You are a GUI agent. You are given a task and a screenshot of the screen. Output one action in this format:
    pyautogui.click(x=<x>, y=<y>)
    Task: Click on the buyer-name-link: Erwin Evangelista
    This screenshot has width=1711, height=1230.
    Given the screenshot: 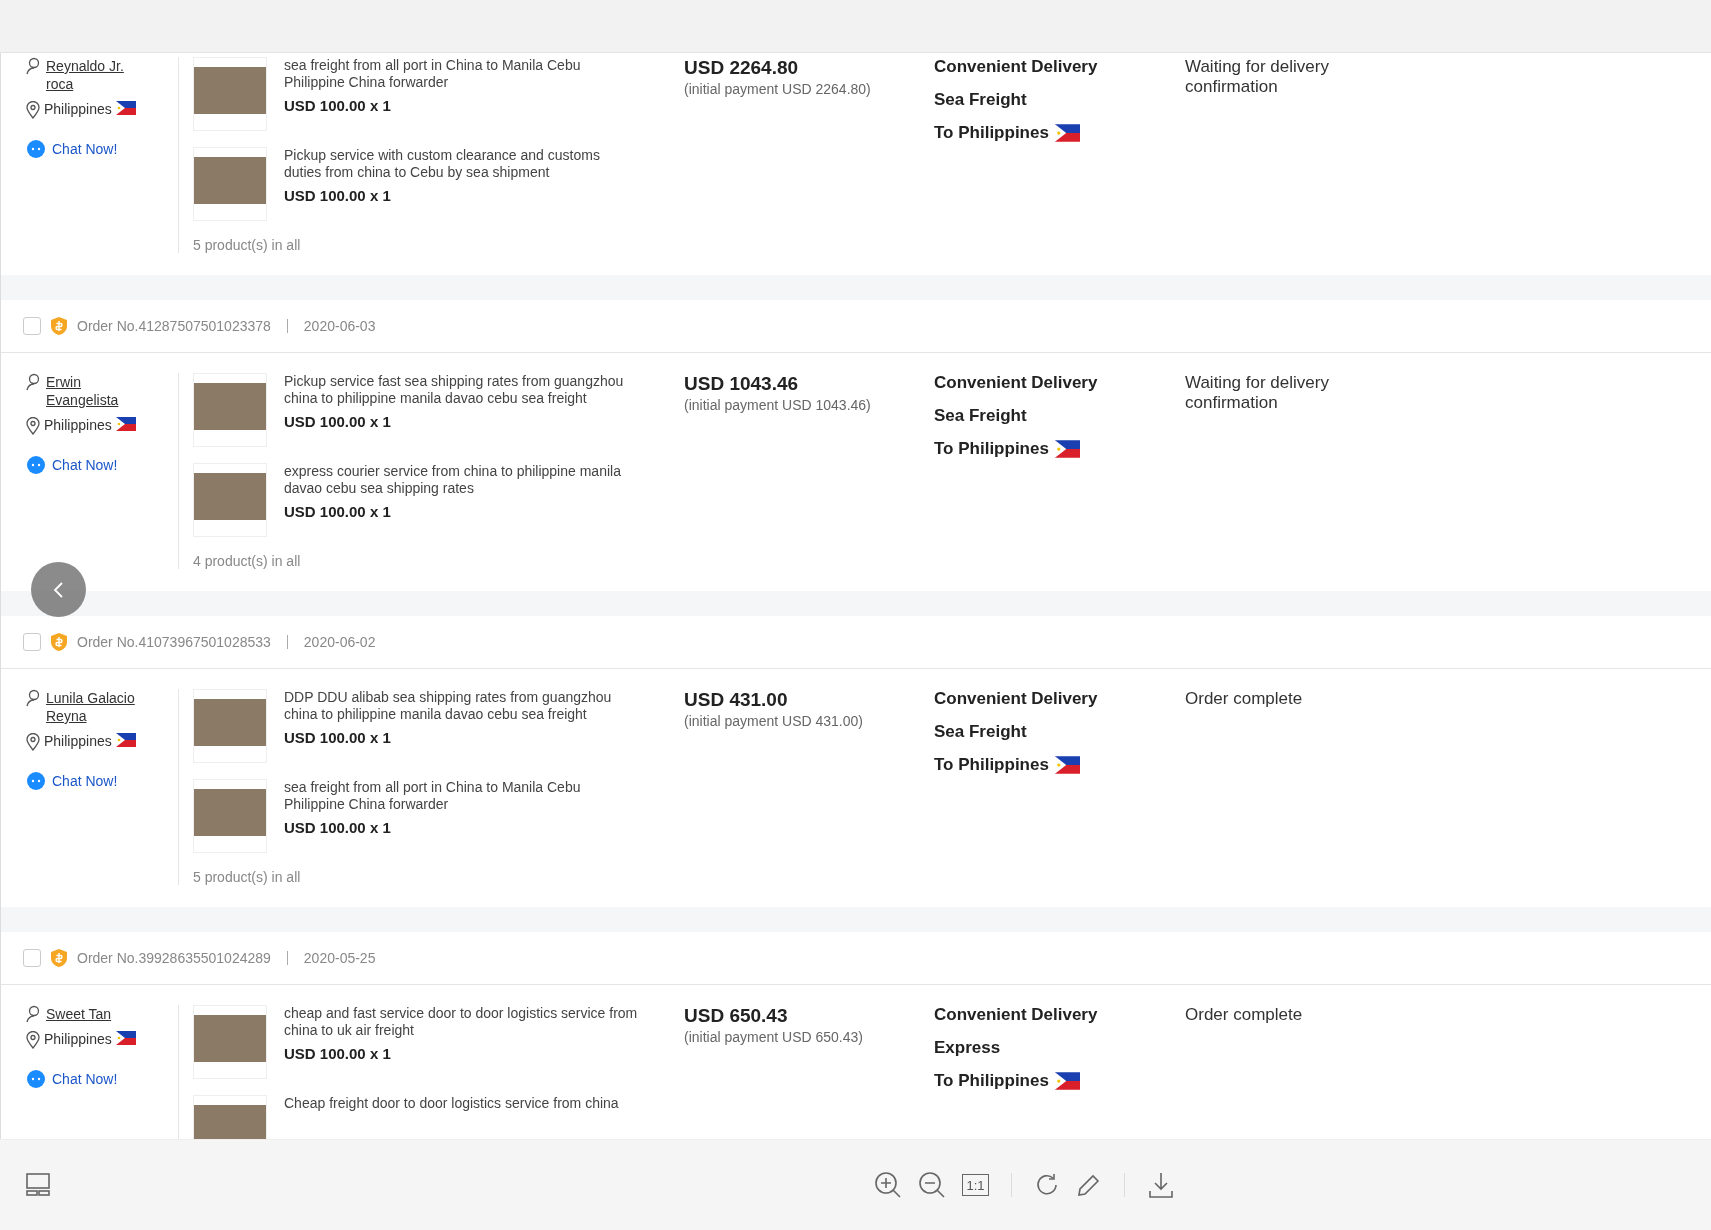 What is the action you would take?
    pyautogui.click(x=96, y=391)
    